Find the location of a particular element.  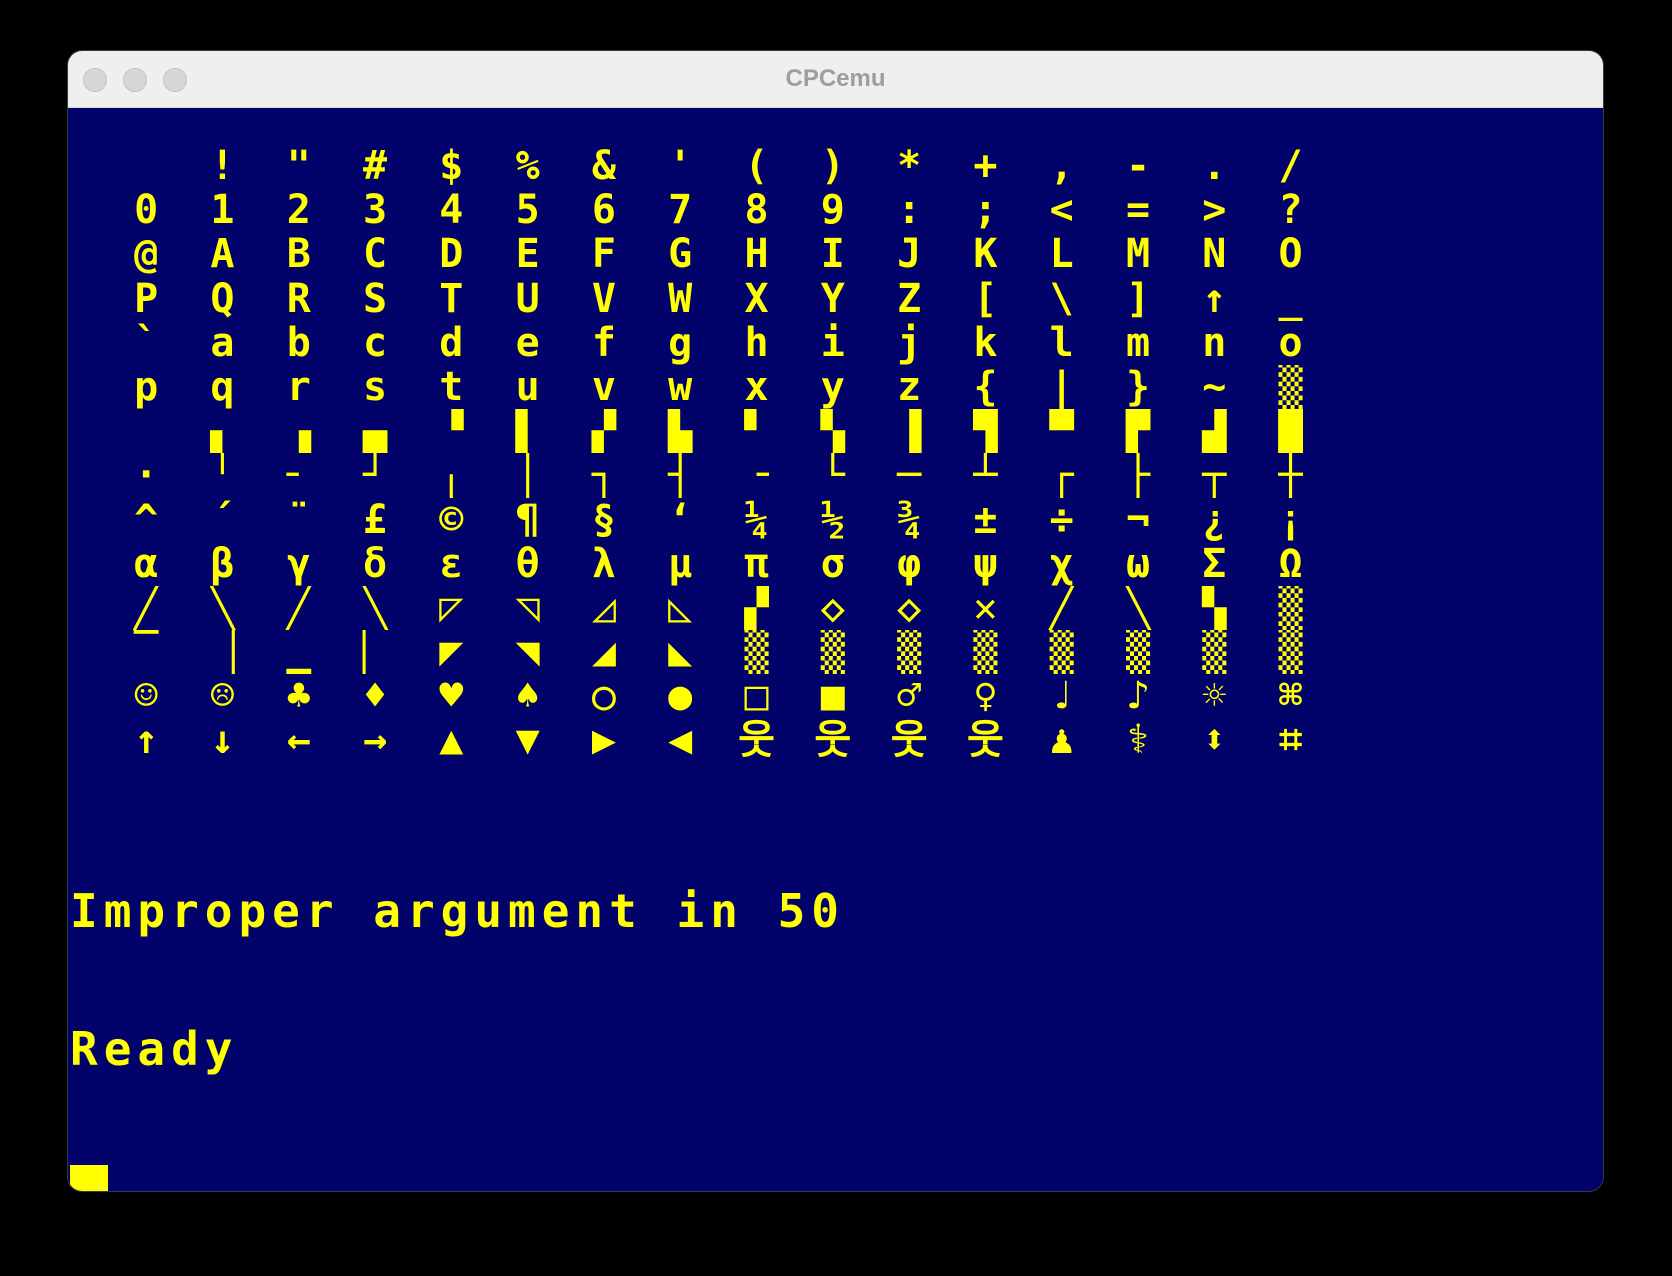

charmap-glyph: H is located at coordinates (756, 254).